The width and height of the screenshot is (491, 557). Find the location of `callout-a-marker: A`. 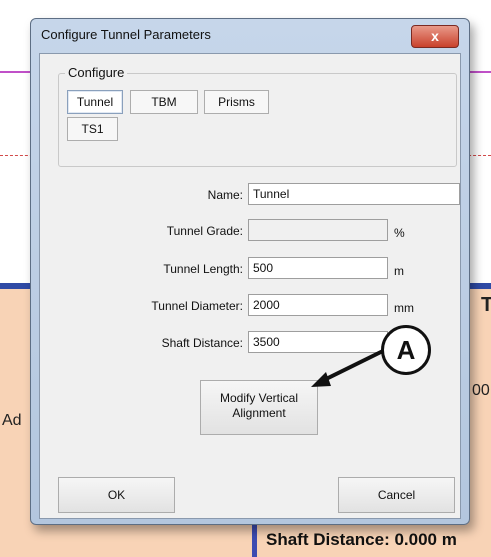

callout-a-marker: A is located at coordinates (406, 350).